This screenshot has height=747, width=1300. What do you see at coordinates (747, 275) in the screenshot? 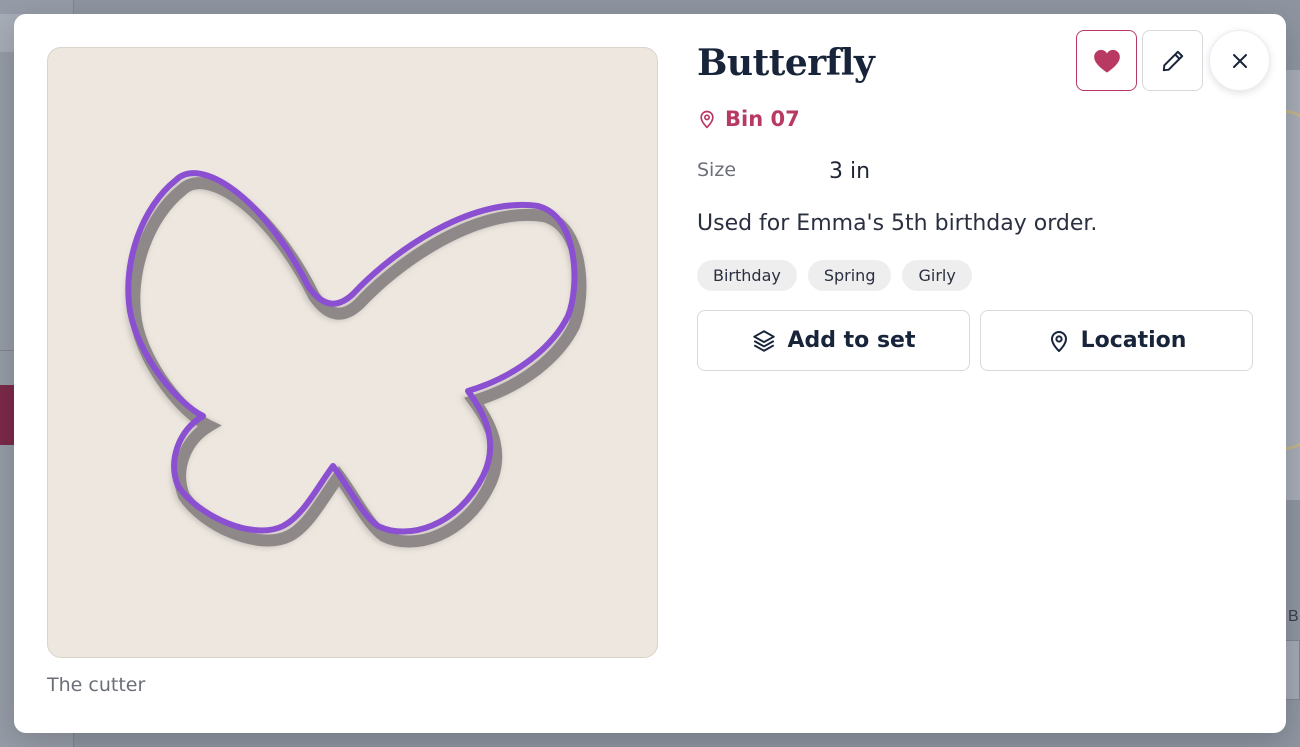
I see `tag-chip: Birthday` at bounding box center [747, 275].